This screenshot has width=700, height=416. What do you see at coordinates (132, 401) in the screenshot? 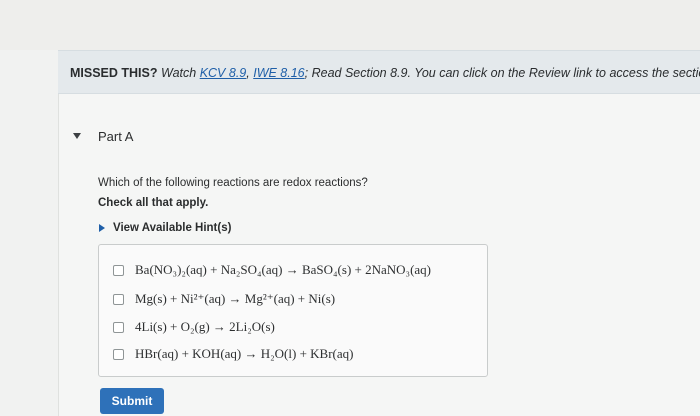
I see `submit-button: Submit` at bounding box center [132, 401].